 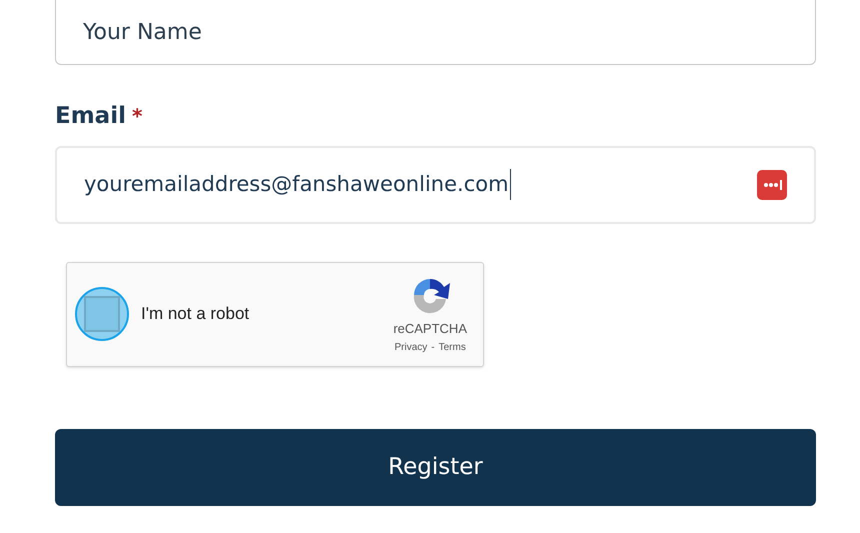 What do you see at coordinates (435, 32) in the screenshot?
I see `name-field: Your Name` at bounding box center [435, 32].